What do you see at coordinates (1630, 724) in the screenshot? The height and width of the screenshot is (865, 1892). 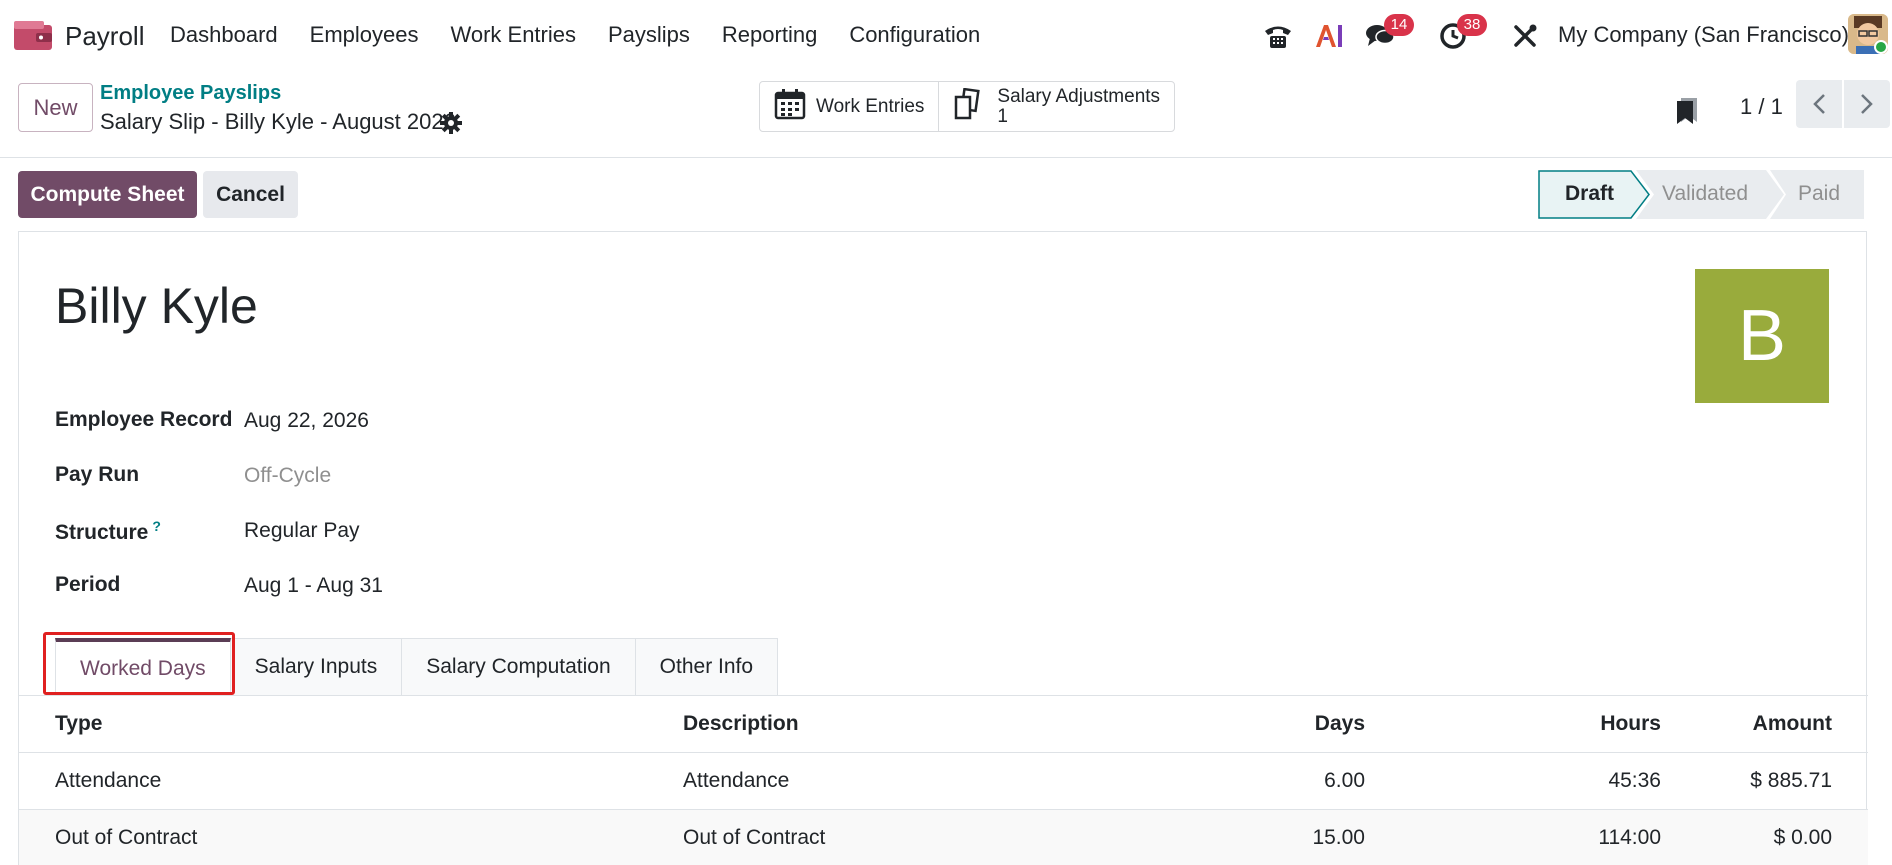 I see `column-hours: Hours` at bounding box center [1630, 724].